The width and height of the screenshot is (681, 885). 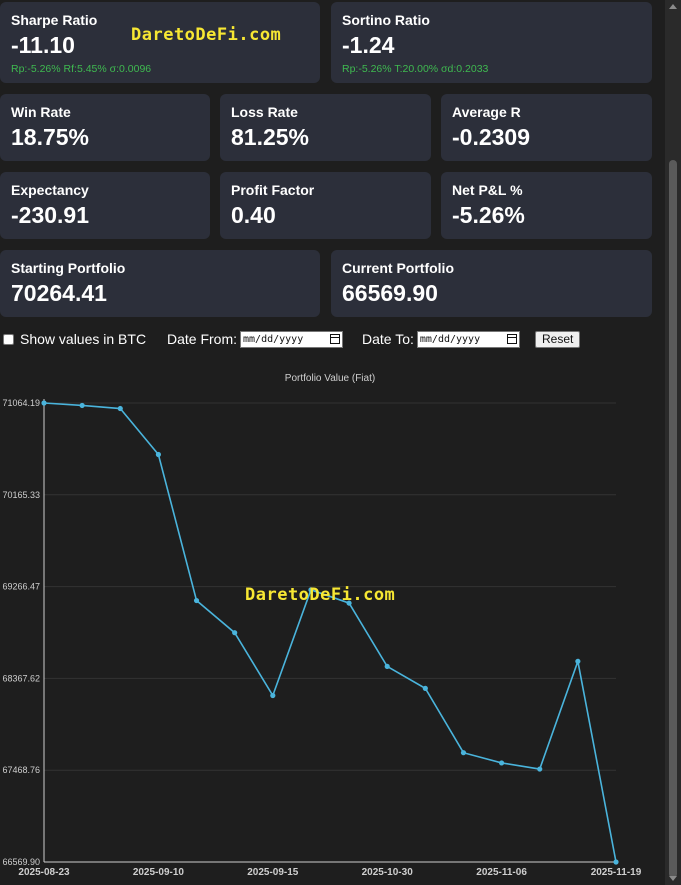 I want to click on profit-factor-value: 0.40, so click(x=253, y=215).